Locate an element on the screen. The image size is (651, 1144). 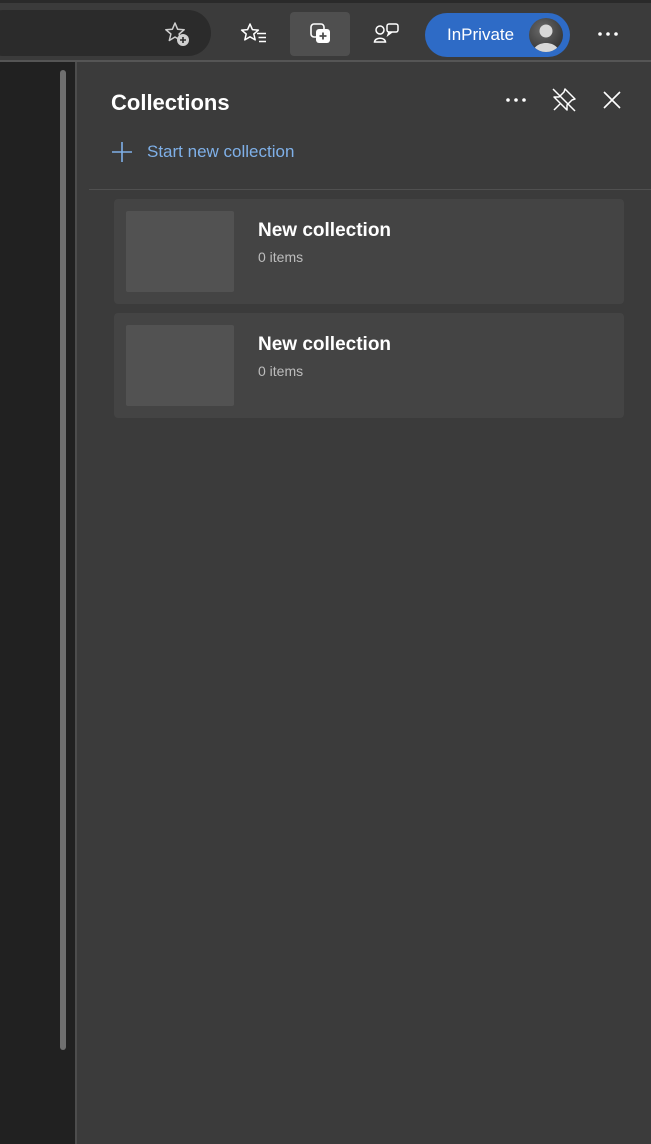
favorites-icon is located at coordinates (253, 33).